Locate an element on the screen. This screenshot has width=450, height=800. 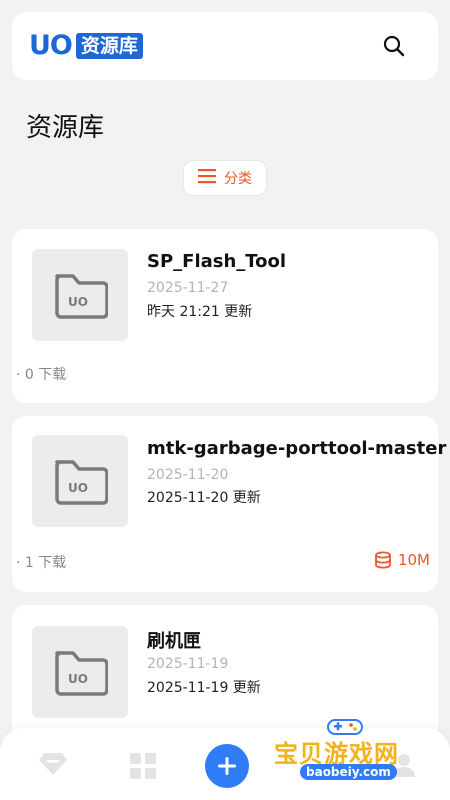
resource-title: SP_Flash_Tool is located at coordinates (216, 261).